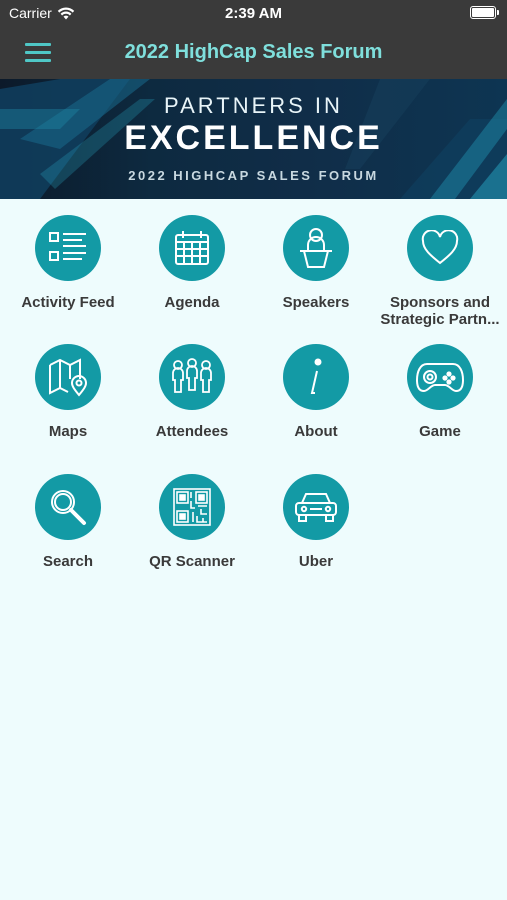  What do you see at coordinates (316, 561) in the screenshot?
I see `tile-label: Uber` at bounding box center [316, 561].